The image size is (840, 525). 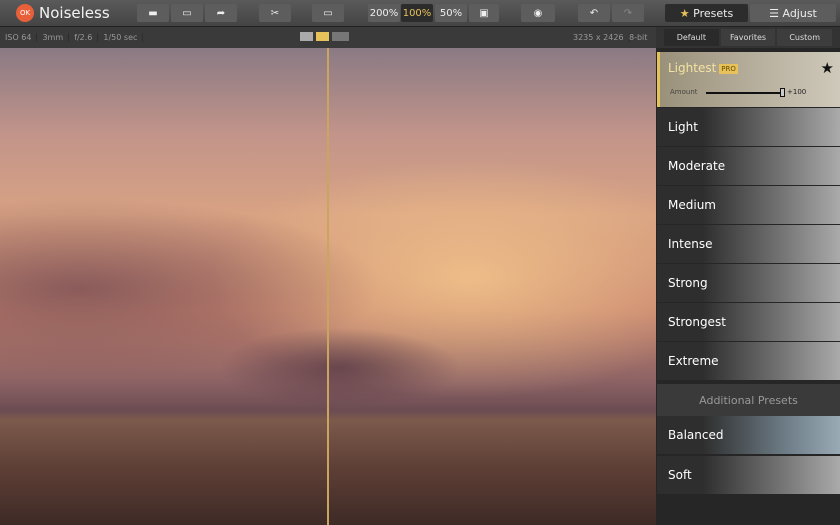 I want to click on preset-label: Medium, so click(x=692, y=205).